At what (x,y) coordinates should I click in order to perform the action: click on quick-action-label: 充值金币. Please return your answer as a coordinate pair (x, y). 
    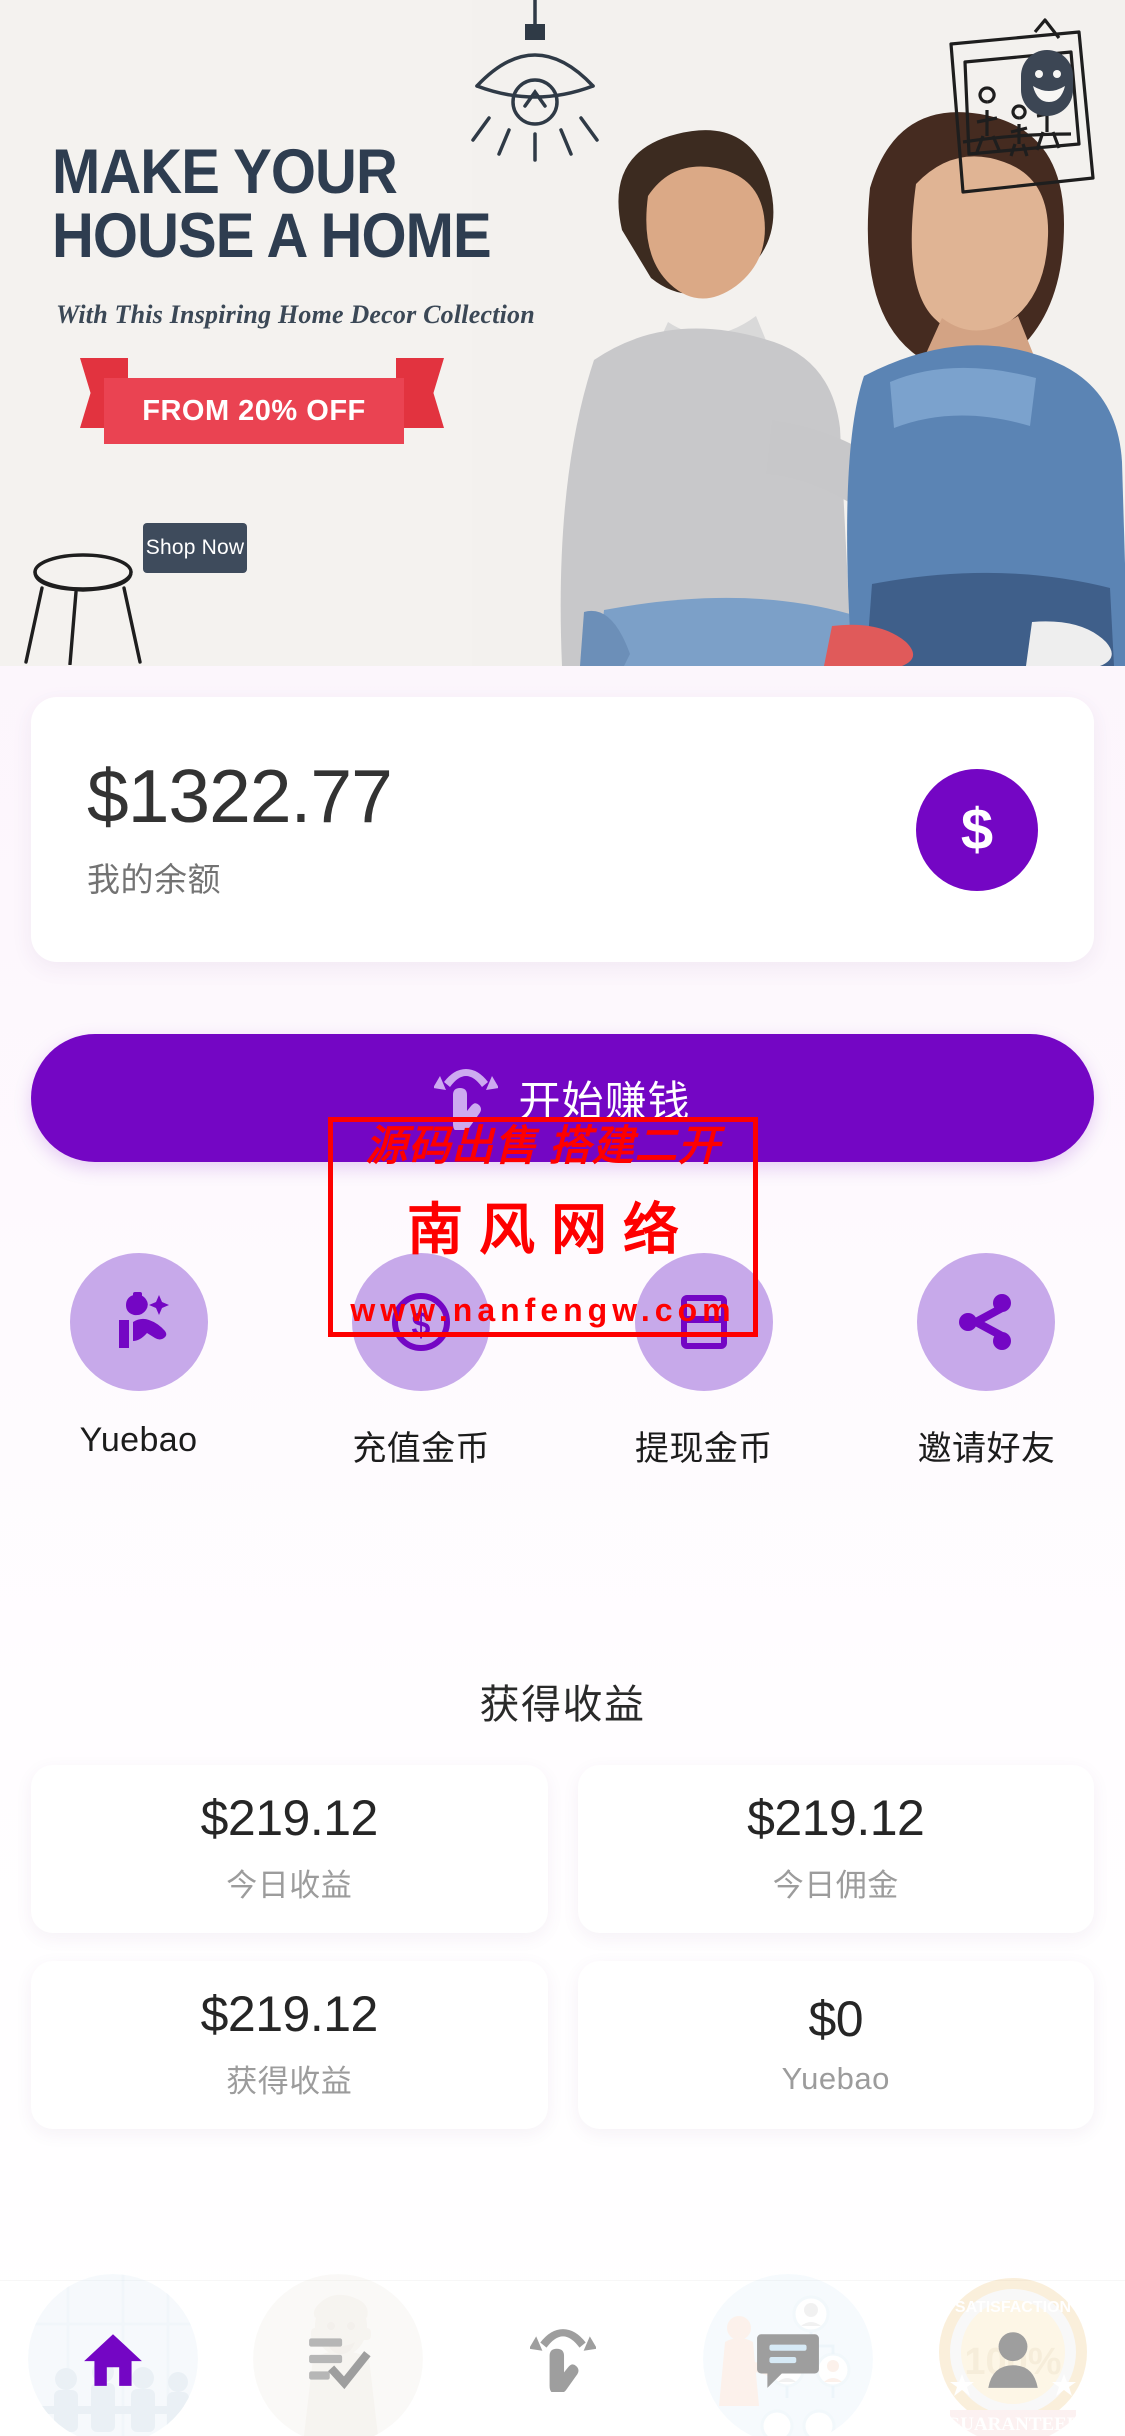
    Looking at the image, I should click on (421, 1449).